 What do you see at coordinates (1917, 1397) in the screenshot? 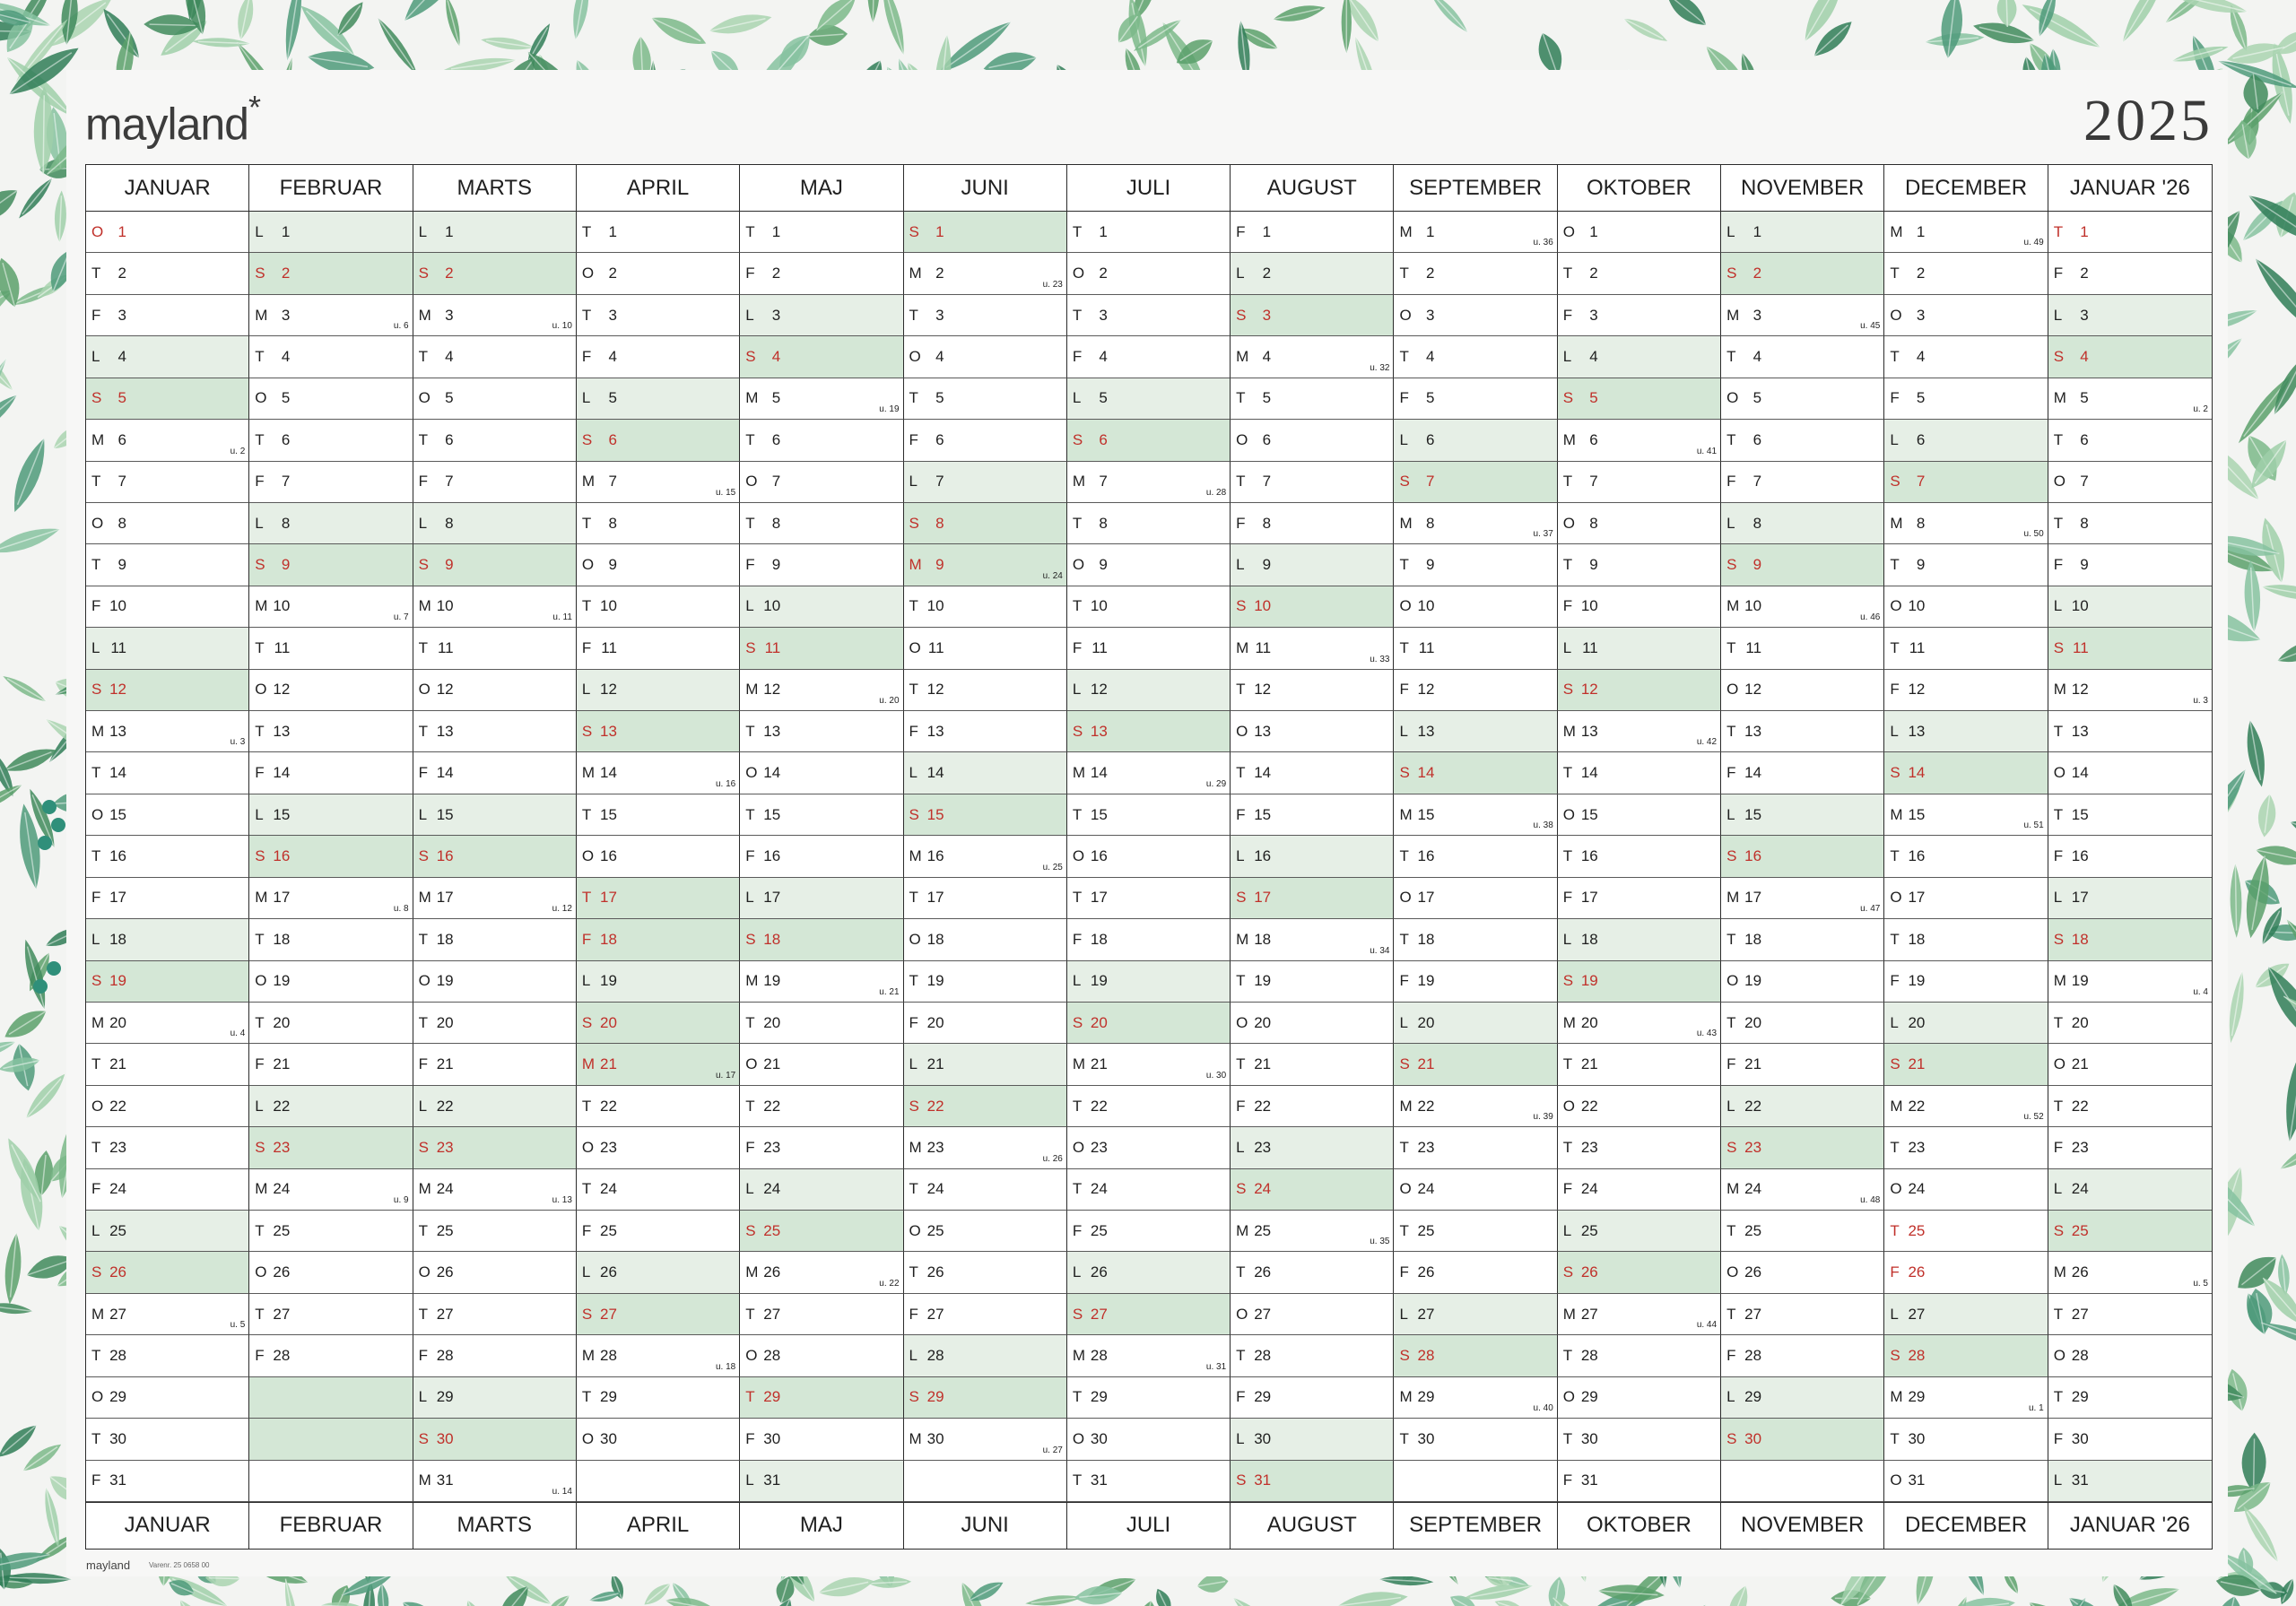
I see `day-number: 29` at bounding box center [1917, 1397].